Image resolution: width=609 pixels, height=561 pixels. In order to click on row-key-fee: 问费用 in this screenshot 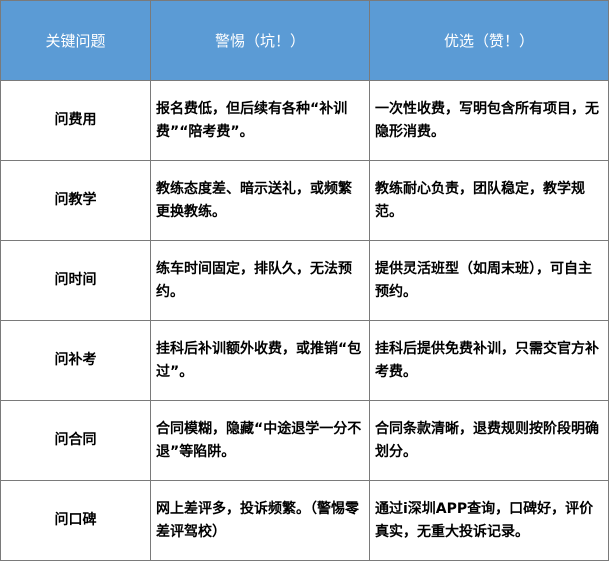, I will do `click(75, 120)`.